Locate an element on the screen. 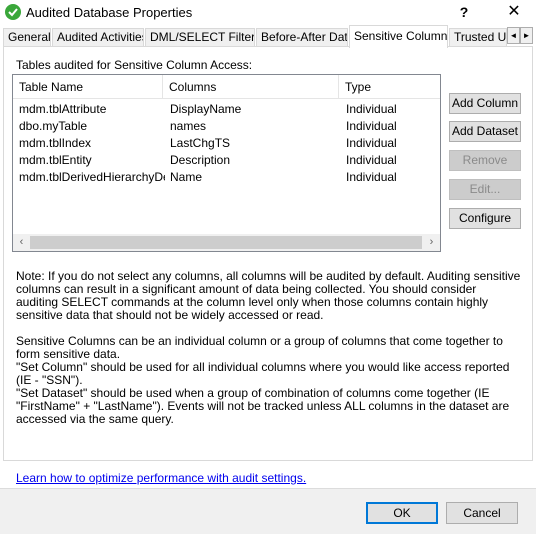  table-row: dbo.myTable names Individual is located at coordinates (226, 126).